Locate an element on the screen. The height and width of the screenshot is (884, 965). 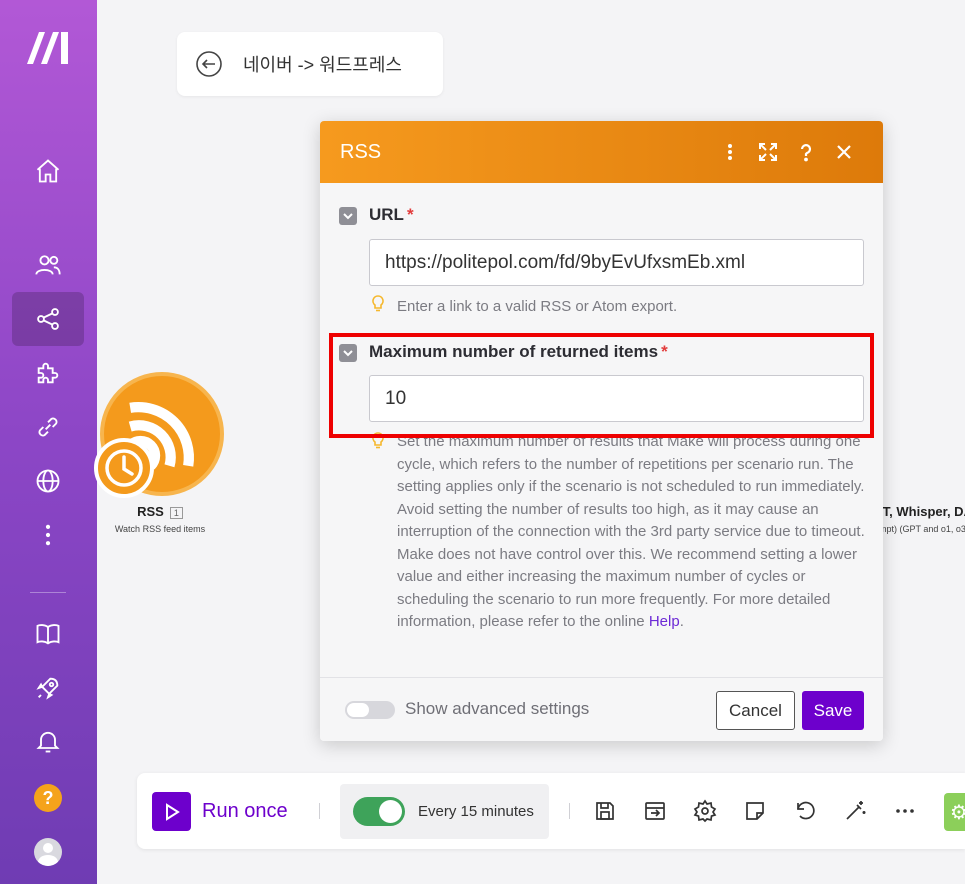
settings-gear-icon is located at coordinates (705, 811).